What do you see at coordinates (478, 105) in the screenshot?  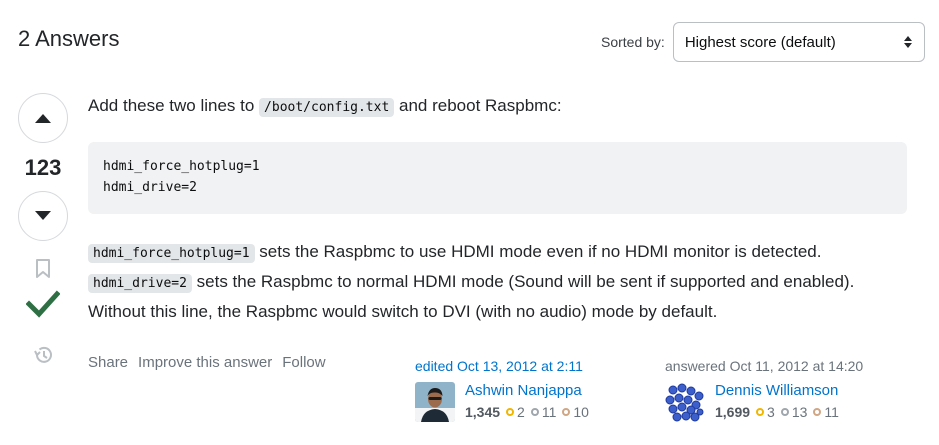 I see `intro-text-after: and reboot Raspbmc:` at bounding box center [478, 105].